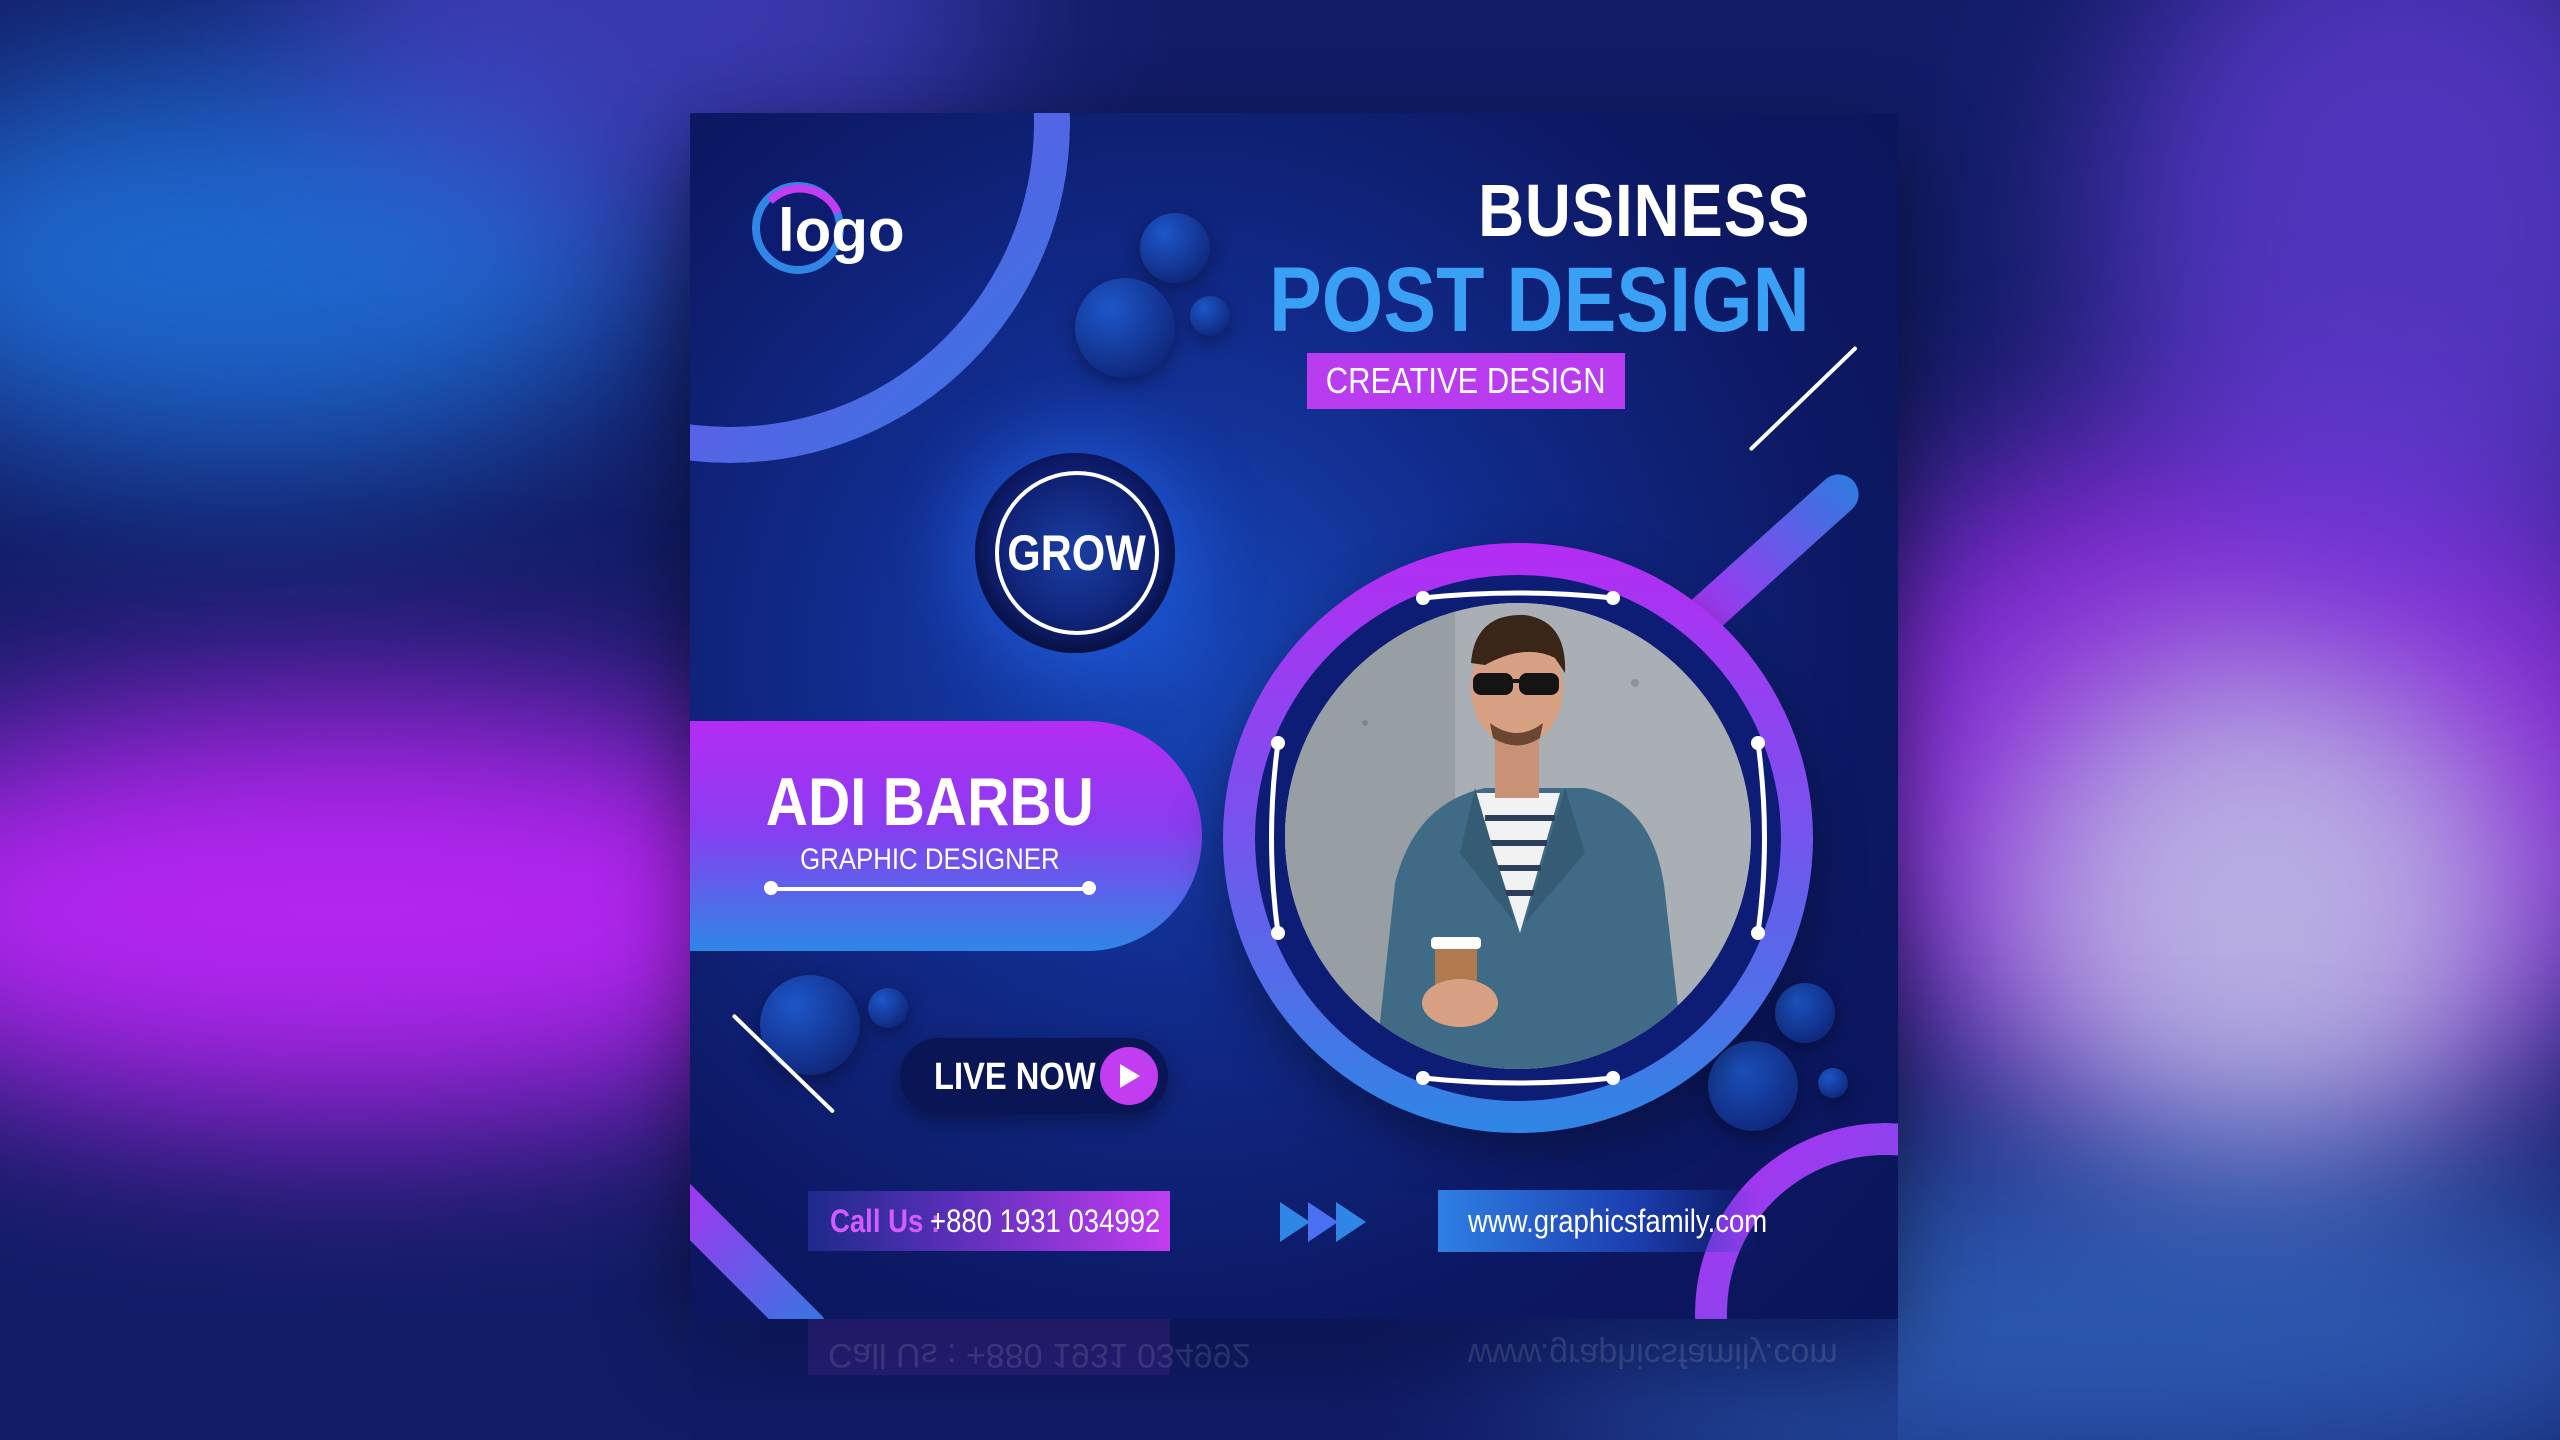 This screenshot has width=2560, height=1440. Describe the element at coordinates (1602, 1221) in the screenshot. I see `website-link: www.graphicsfamily.com` at that location.